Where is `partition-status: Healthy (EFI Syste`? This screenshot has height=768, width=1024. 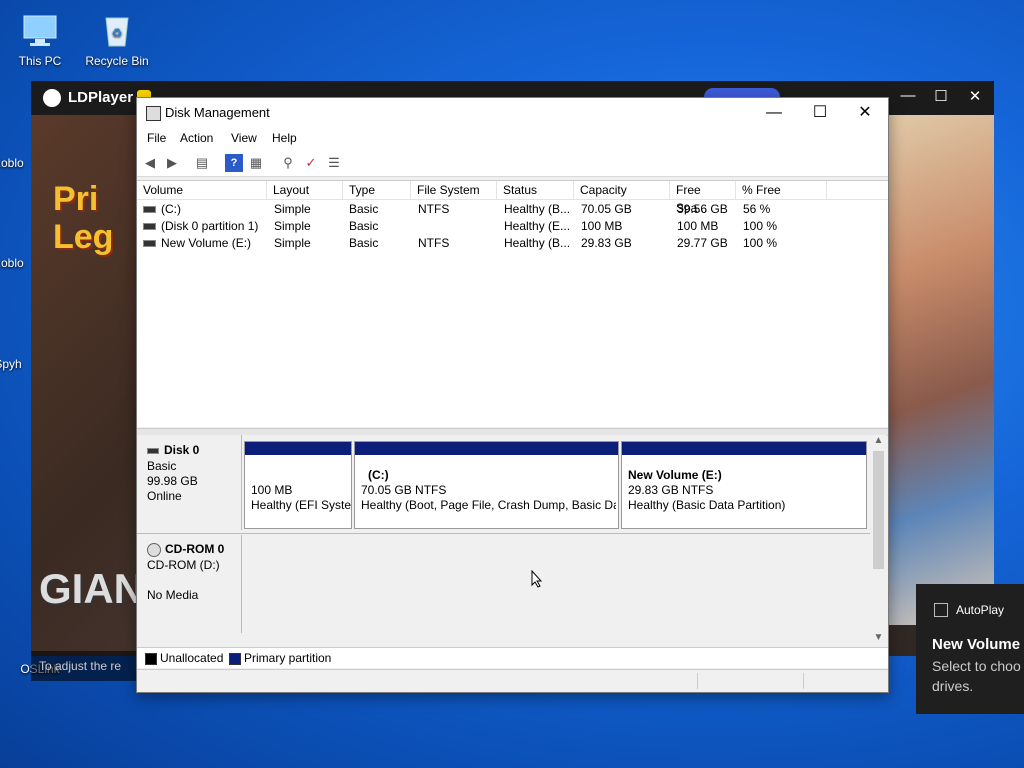 partition-status: Healthy (EFI Syste is located at coordinates (301, 505).